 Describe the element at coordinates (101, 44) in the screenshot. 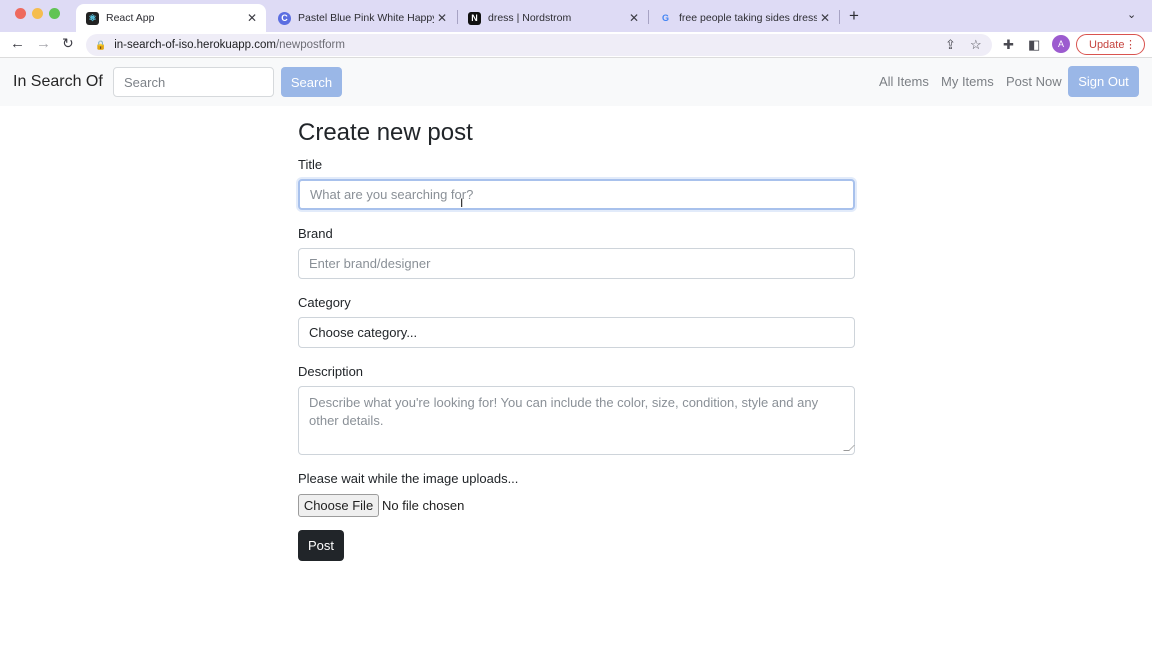

I see `lock-icon: 🔒` at that location.